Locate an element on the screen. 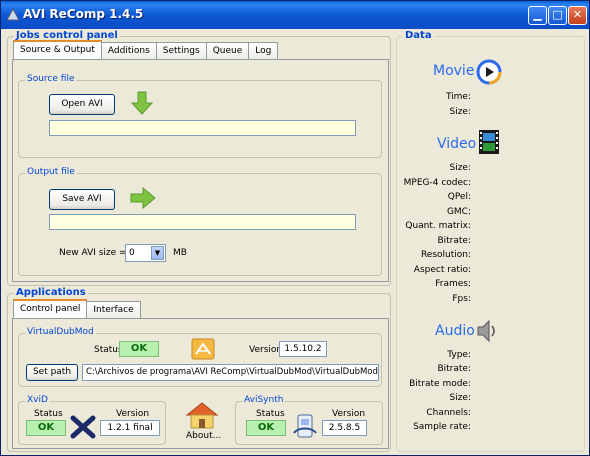 This screenshot has height=456, width=590. film-icon is located at coordinates (489, 142).